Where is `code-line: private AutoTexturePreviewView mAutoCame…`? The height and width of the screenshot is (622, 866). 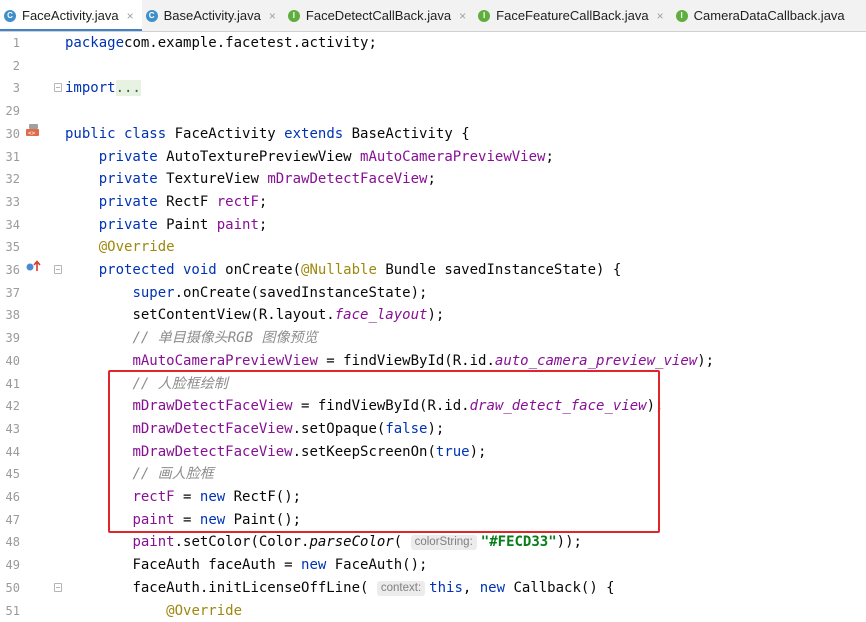
code-line: private AutoTexturePreviewView mAutoCame… is located at coordinates (309, 157).